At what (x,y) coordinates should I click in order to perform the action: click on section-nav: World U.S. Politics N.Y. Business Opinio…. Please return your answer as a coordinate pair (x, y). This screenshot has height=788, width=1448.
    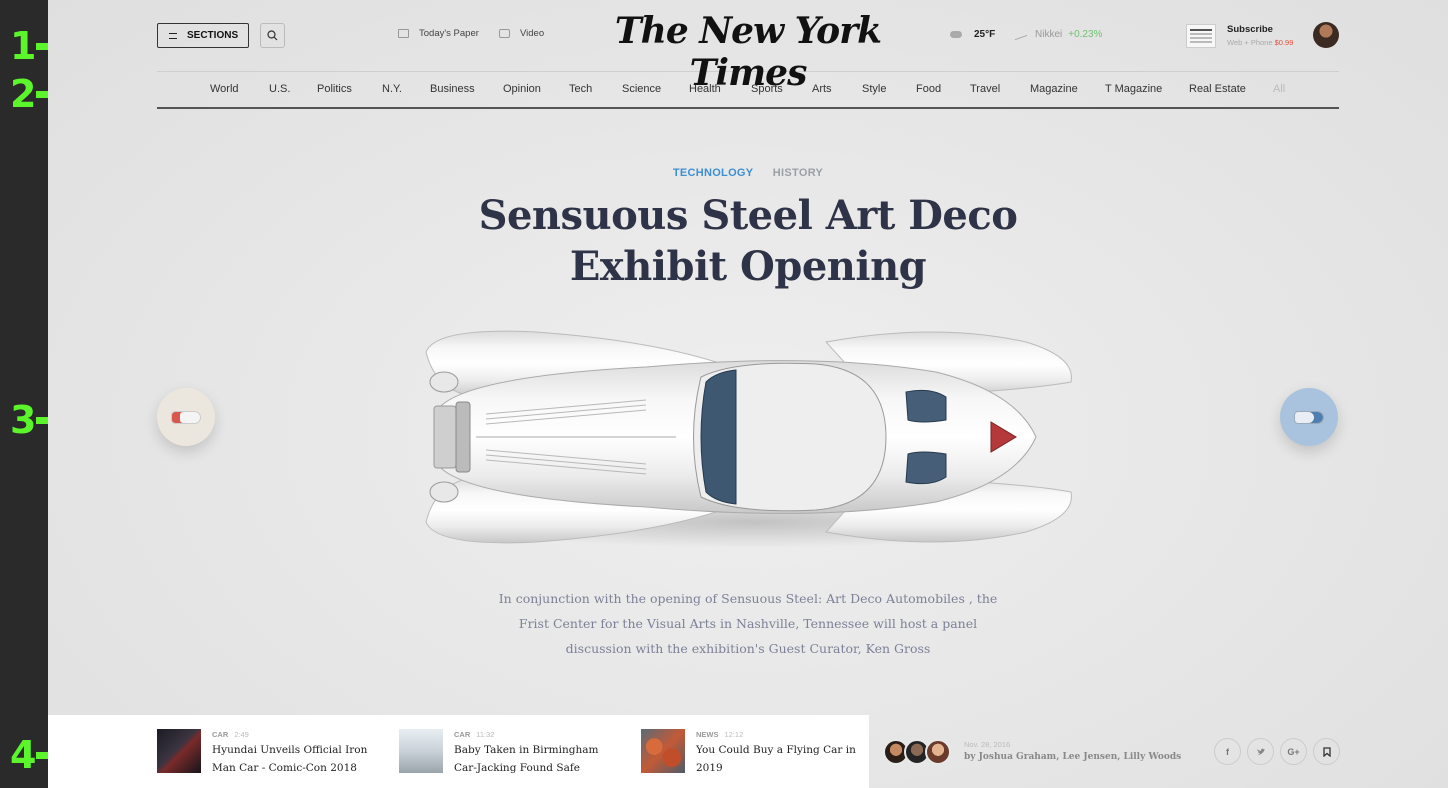
    Looking at the image, I should click on (748, 90).